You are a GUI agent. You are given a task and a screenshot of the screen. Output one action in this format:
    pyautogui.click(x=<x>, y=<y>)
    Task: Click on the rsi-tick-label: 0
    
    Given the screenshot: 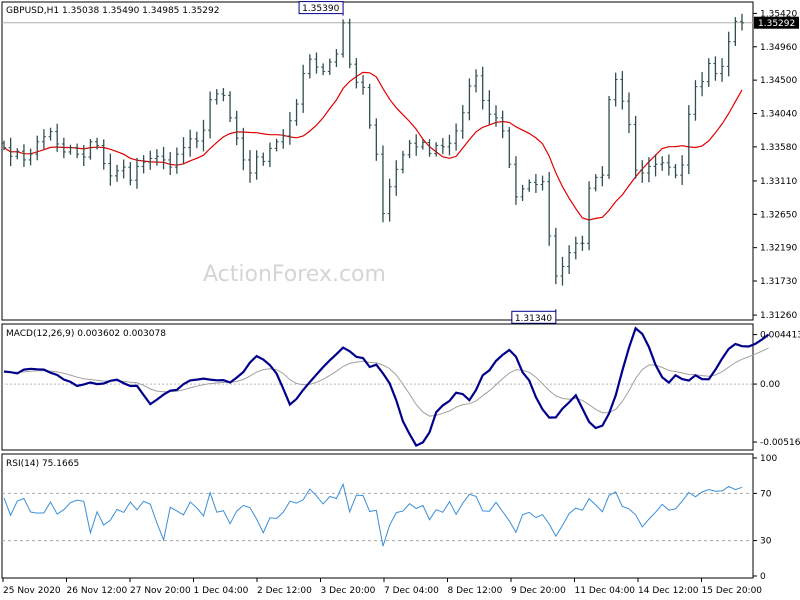 What is the action you would take?
    pyautogui.click(x=763, y=577)
    